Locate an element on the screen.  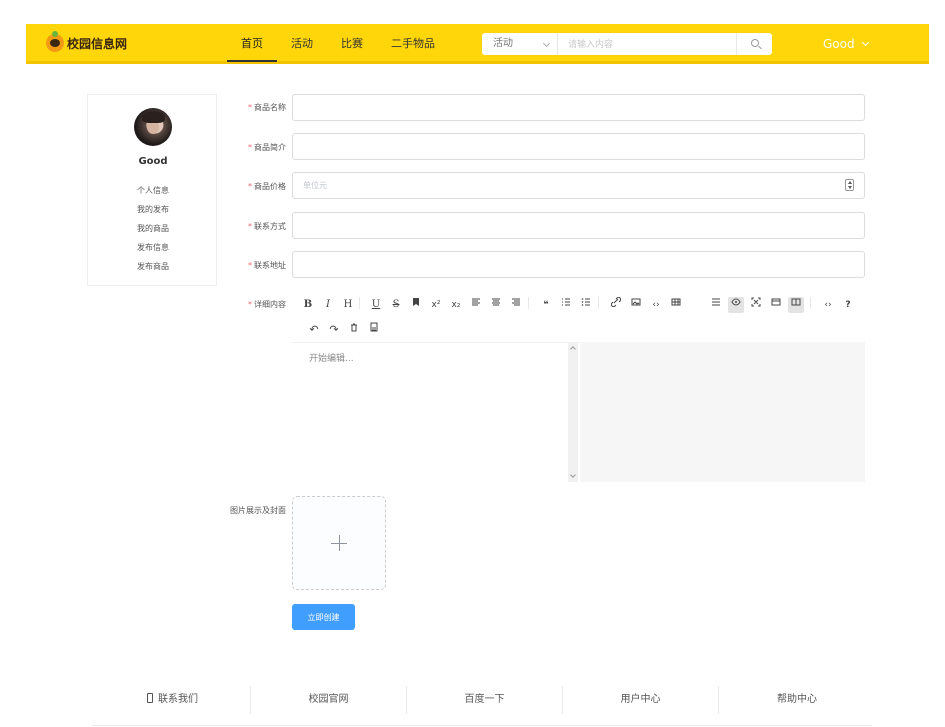
image-upload-label: 图片展示及封面 is located at coordinates (258, 510).